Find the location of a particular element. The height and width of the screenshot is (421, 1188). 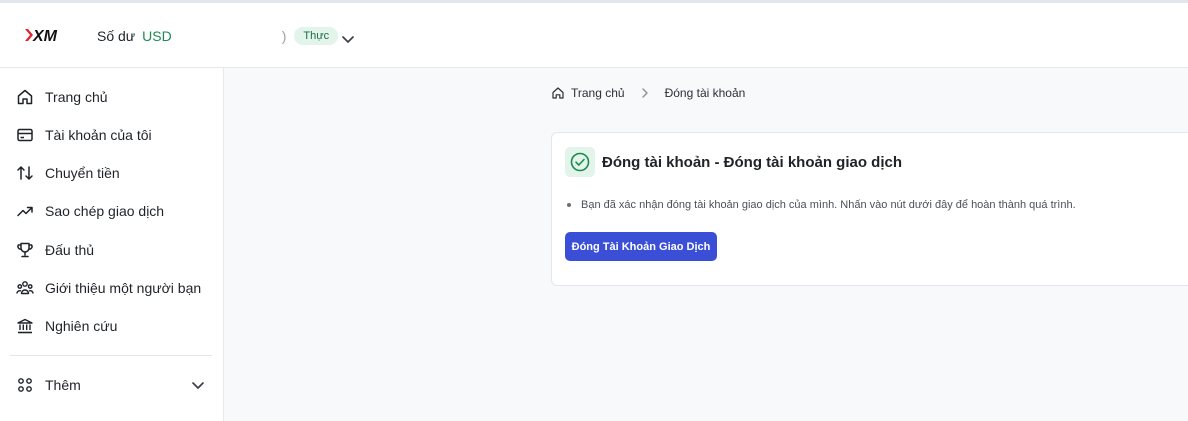

sidebar-item-transfer: Chuyển tiền is located at coordinates (68, 173).